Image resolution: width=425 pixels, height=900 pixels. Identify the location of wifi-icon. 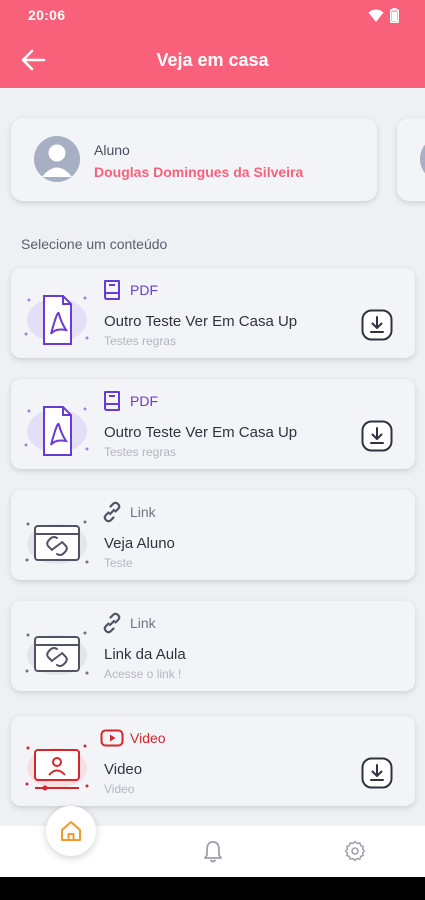
(376, 15).